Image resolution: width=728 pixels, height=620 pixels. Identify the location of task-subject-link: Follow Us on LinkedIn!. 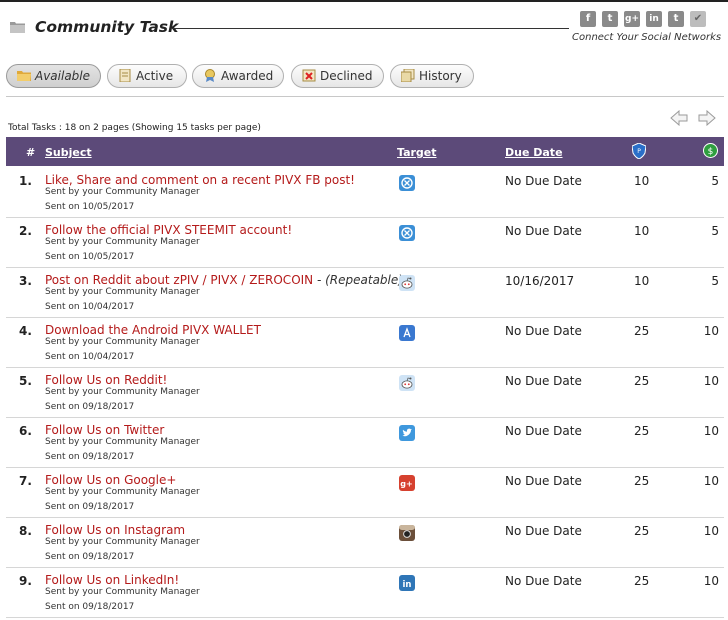
(112, 580).